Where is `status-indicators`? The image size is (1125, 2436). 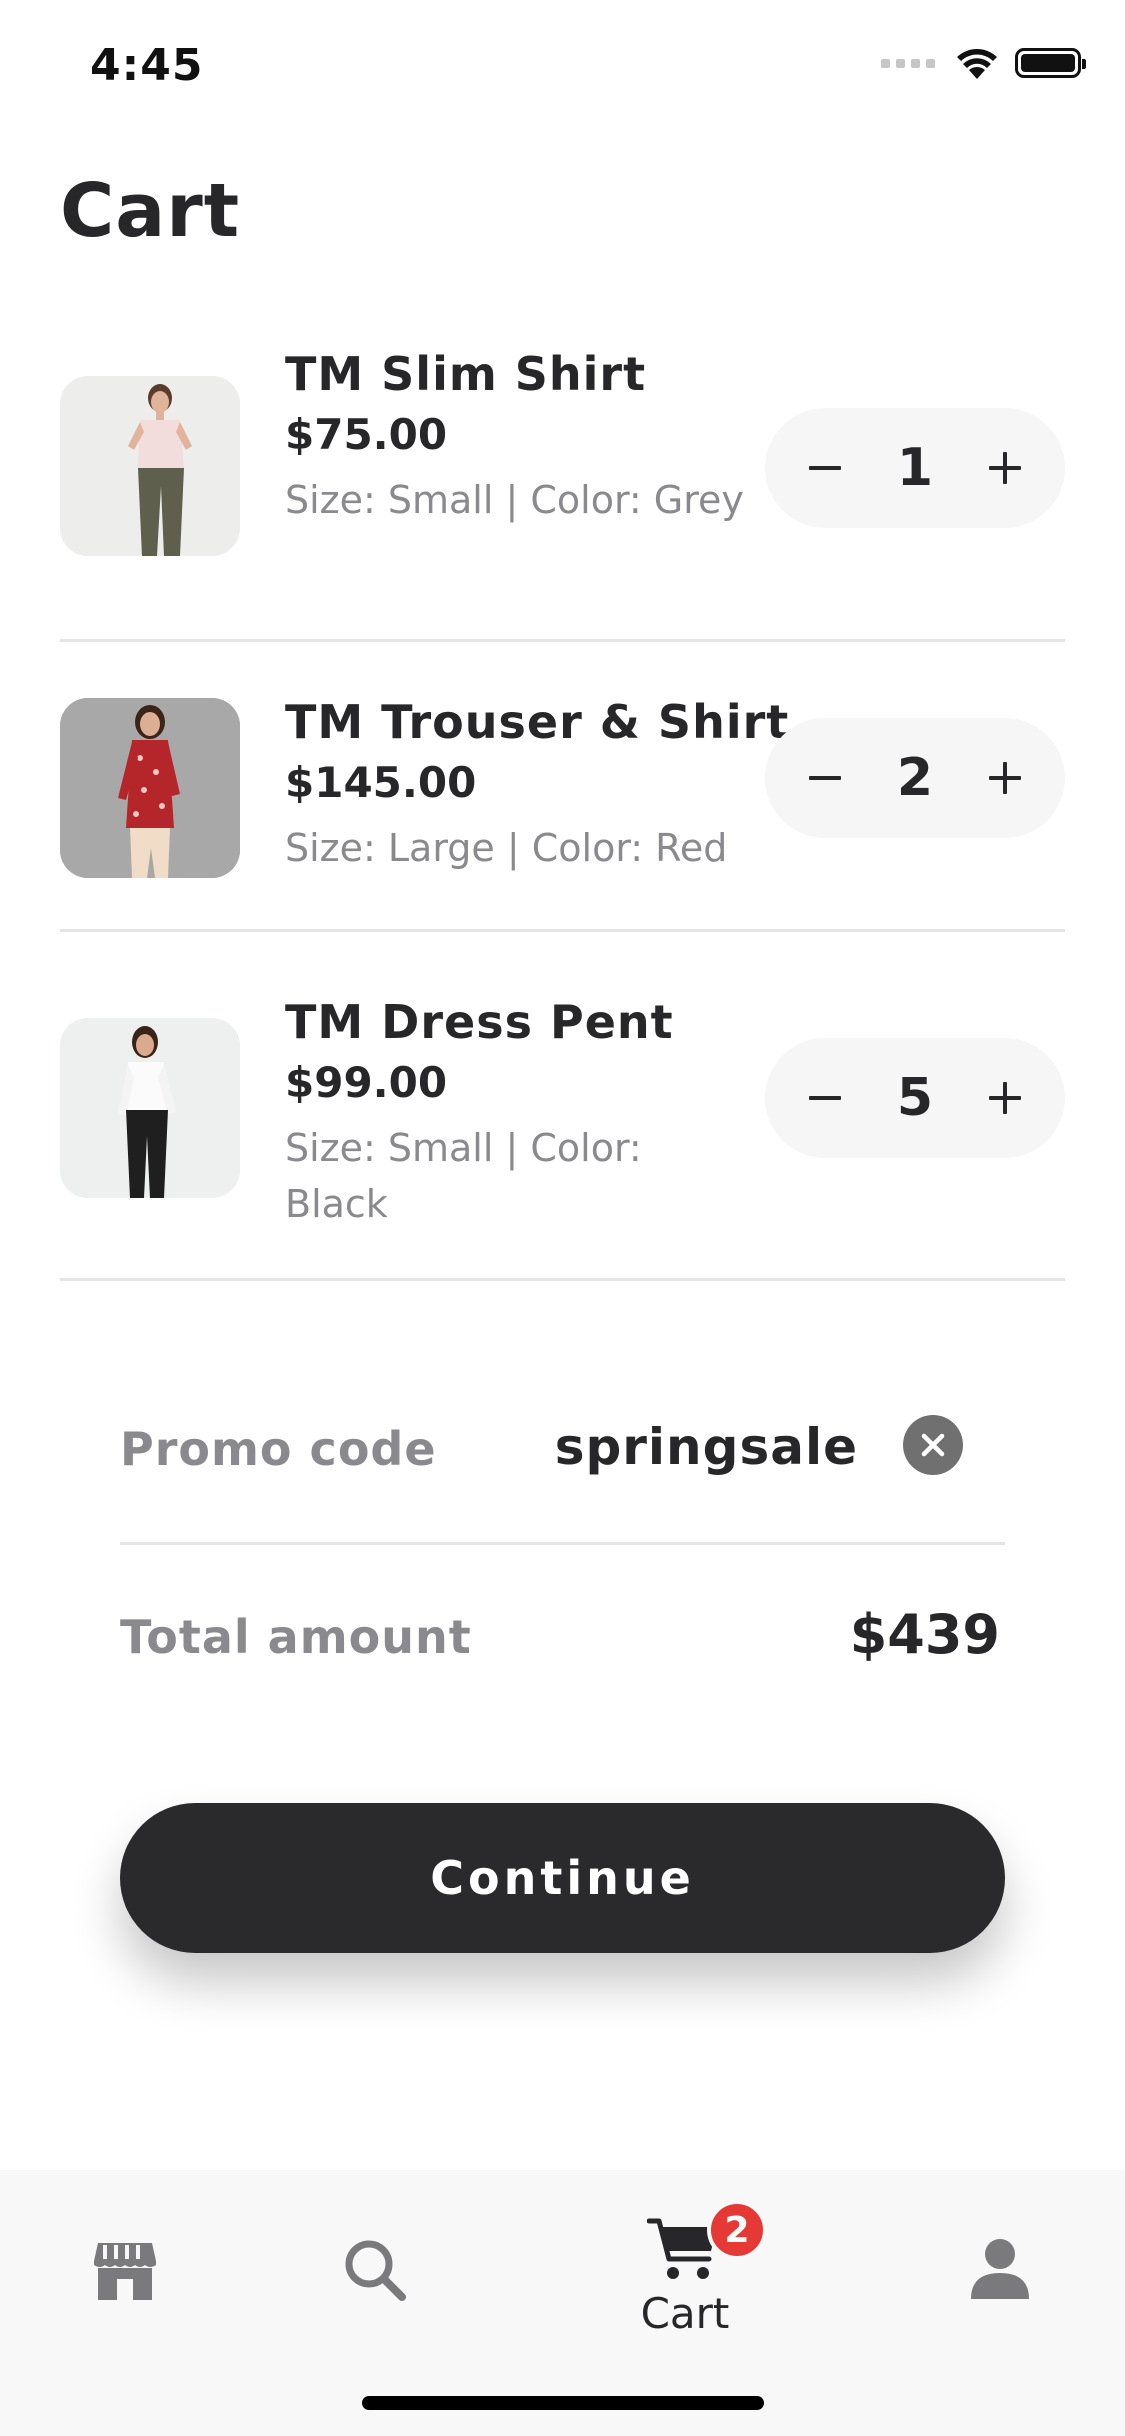
status-indicators is located at coordinates (983, 63).